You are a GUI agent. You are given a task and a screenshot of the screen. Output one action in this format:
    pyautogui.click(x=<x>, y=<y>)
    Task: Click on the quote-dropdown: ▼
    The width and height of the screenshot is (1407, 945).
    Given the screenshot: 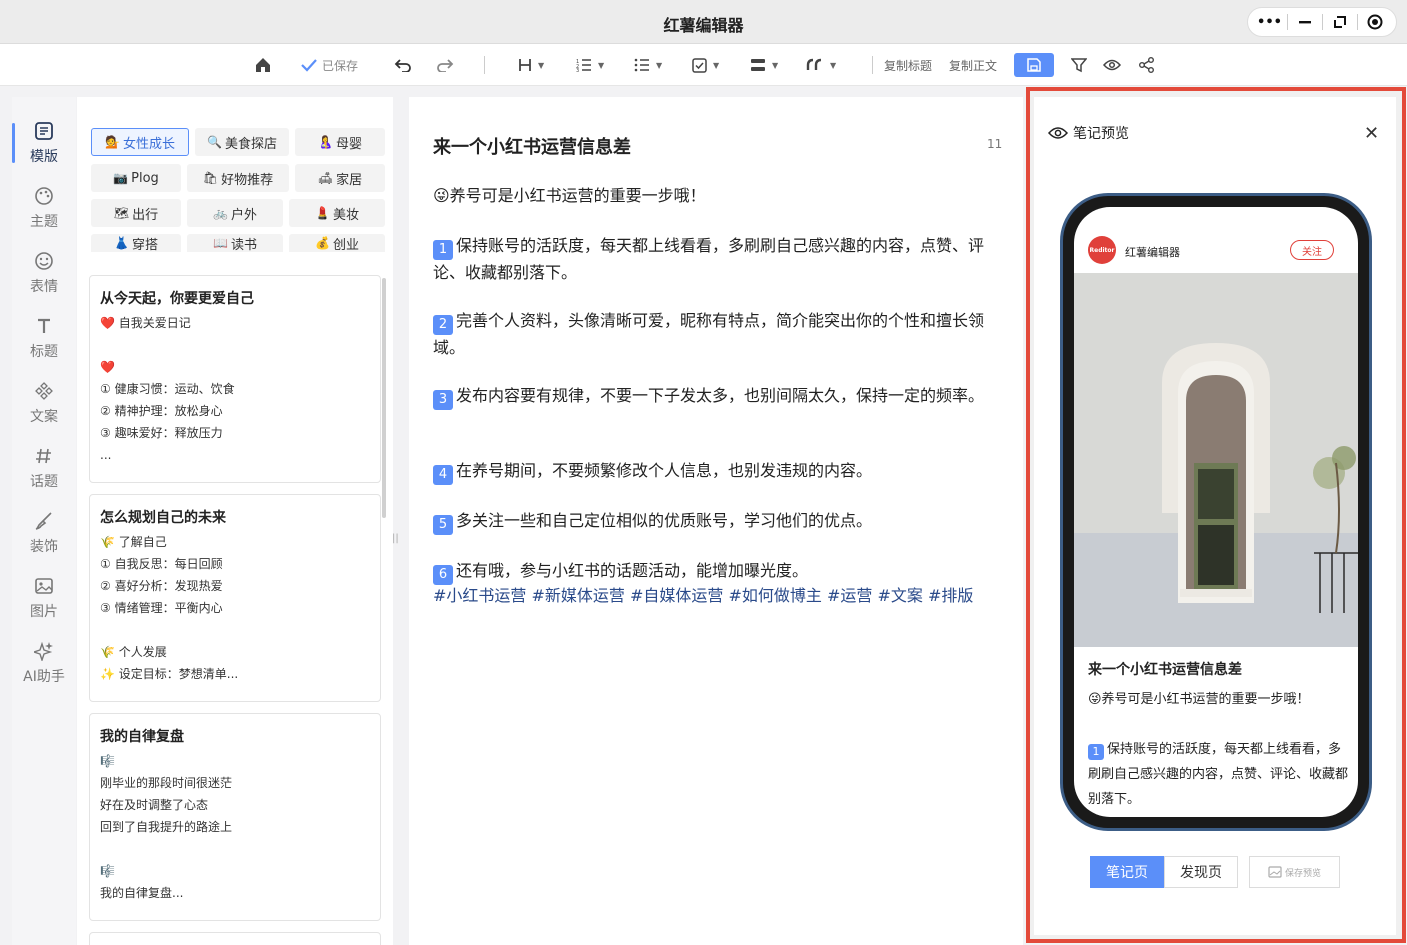 What is the action you would take?
    pyautogui.click(x=821, y=65)
    